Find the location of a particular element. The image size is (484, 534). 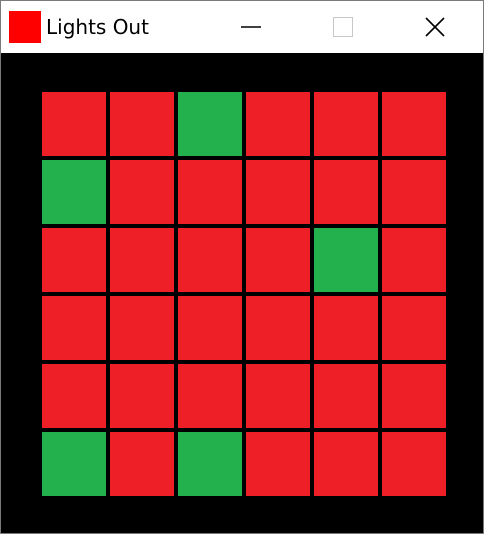

app-icon is located at coordinates (25, 27).